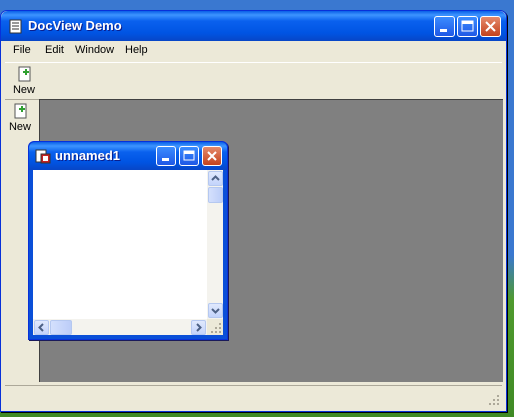 This screenshot has width=514, height=417. Describe the element at coordinates (166, 156) in the screenshot. I see `child-minimize-button` at that location.